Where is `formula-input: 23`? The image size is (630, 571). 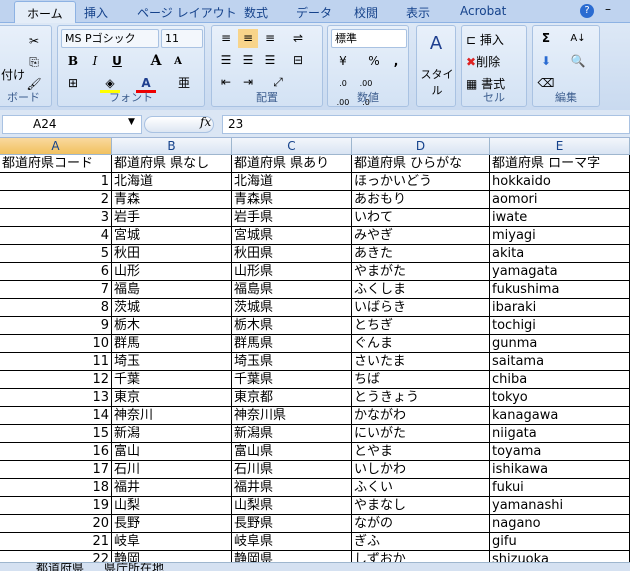
formula-input: 23 is located at coordinates (426, 124).